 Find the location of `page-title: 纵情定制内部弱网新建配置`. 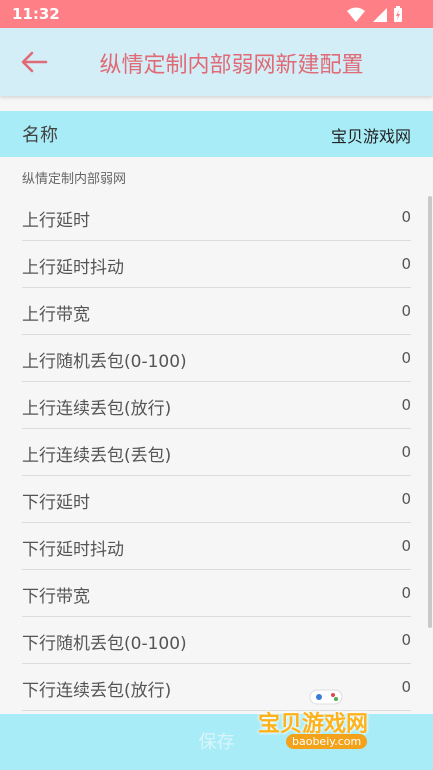

page-title: 纵情定制内部弱网新建配置 is located at coordinates (231, 65).